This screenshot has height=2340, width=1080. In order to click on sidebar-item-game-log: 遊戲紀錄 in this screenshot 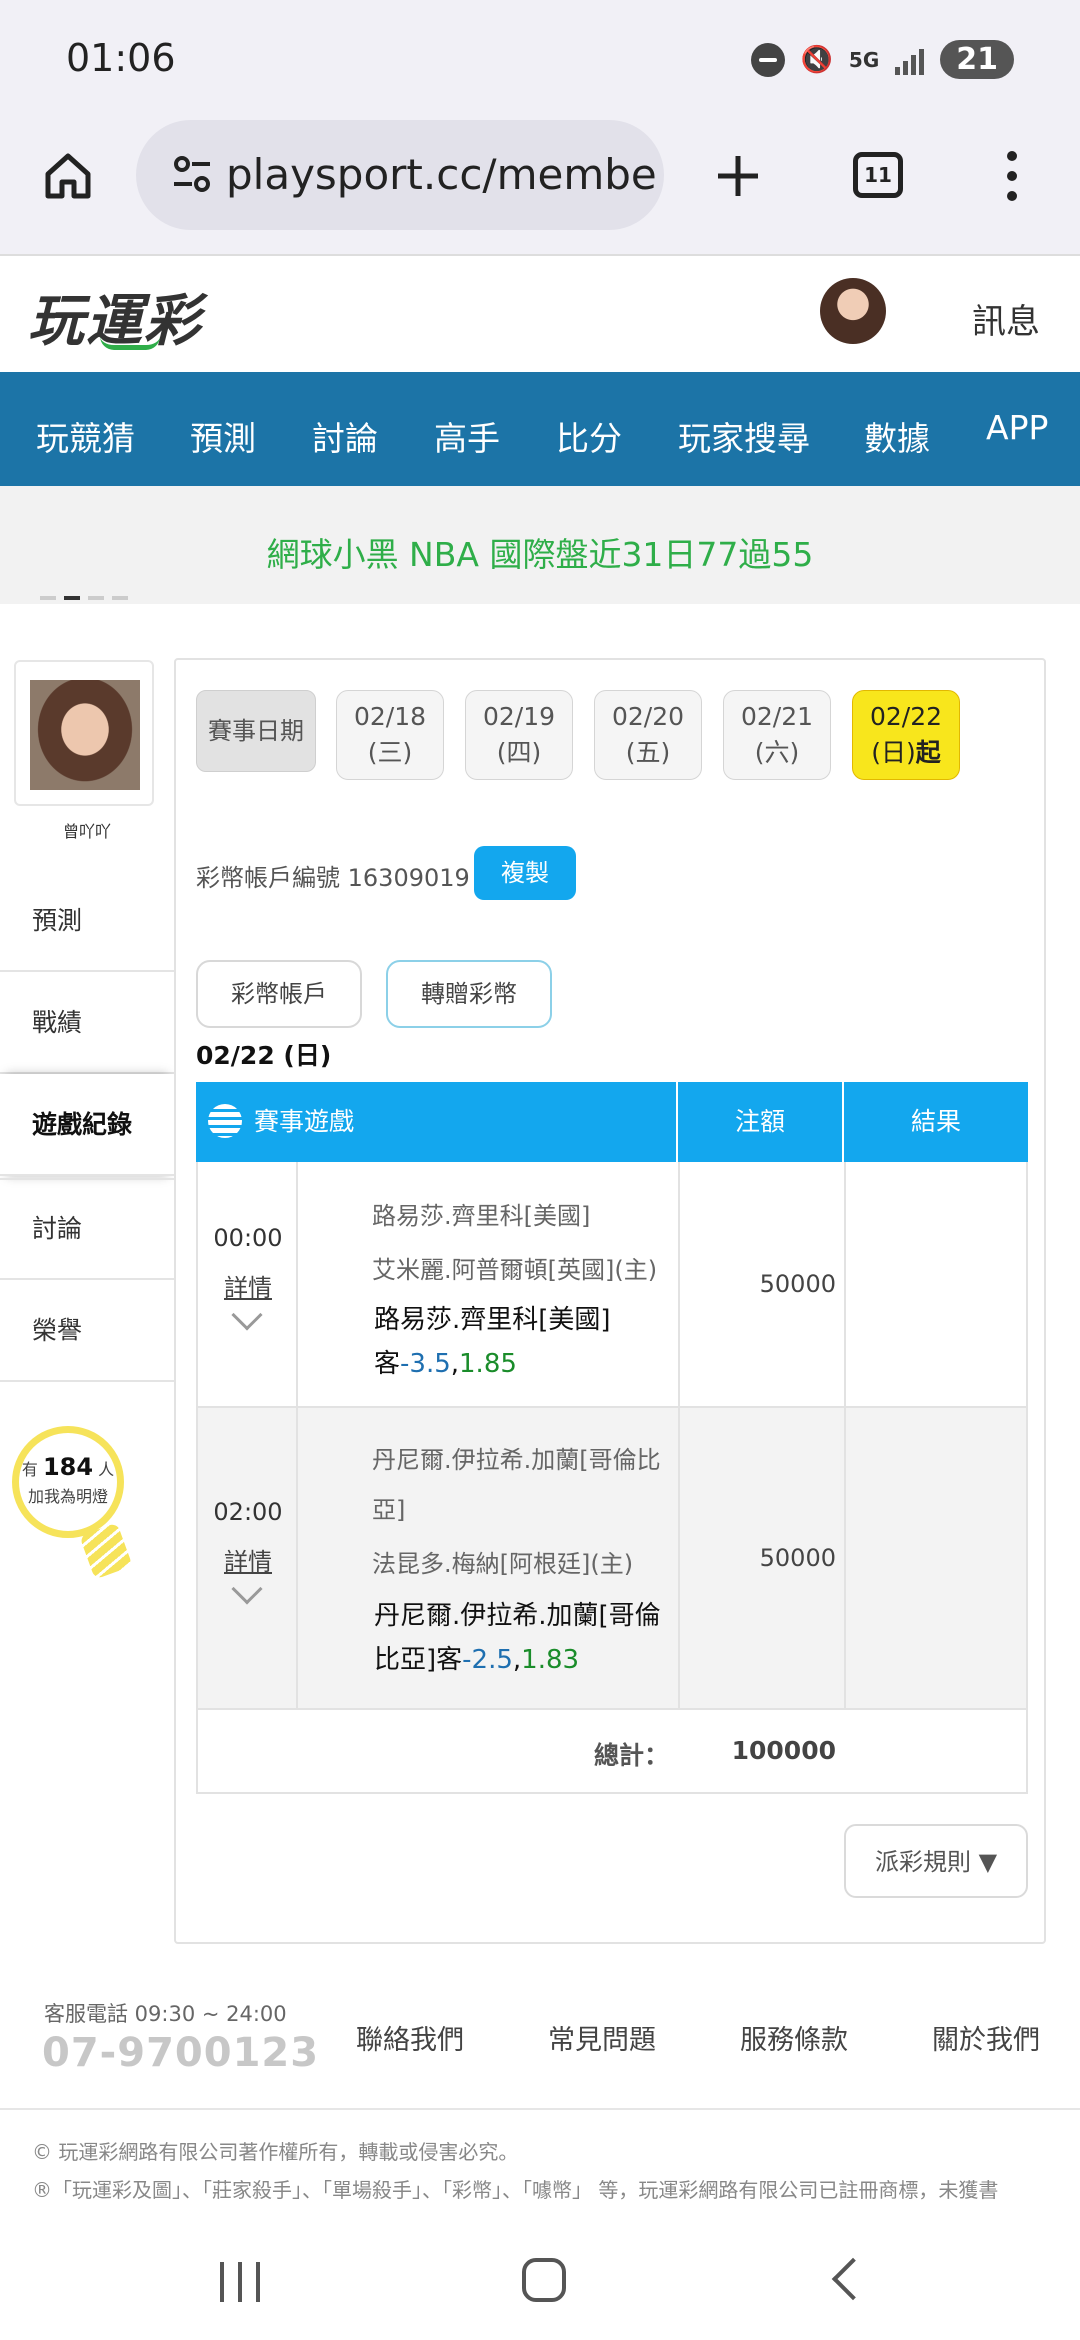, I will do `click(87, 1125)`.